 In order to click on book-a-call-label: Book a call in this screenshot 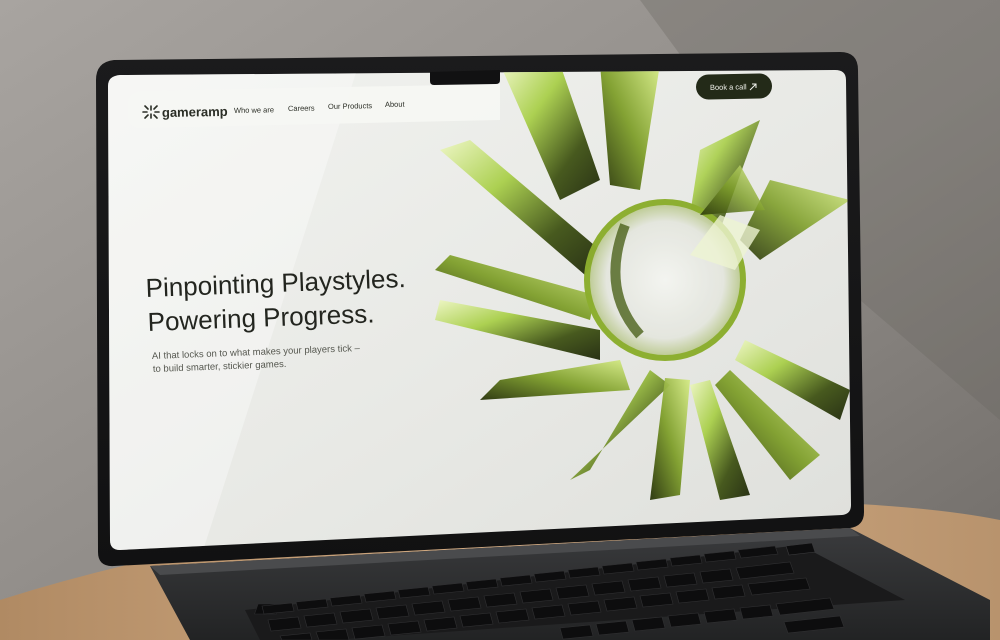, I will do `click(728, 87)`.